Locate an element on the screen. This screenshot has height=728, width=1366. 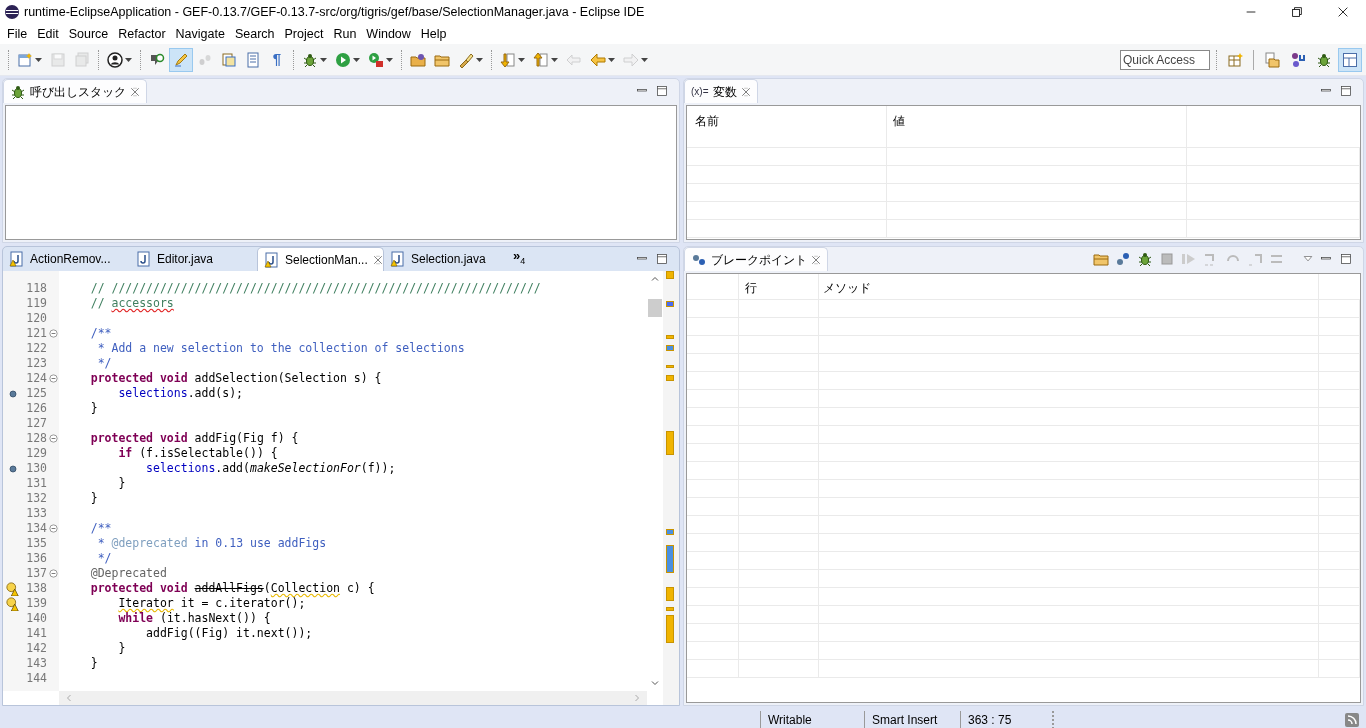
step-return-icon is located at coordinates (1255, 259).